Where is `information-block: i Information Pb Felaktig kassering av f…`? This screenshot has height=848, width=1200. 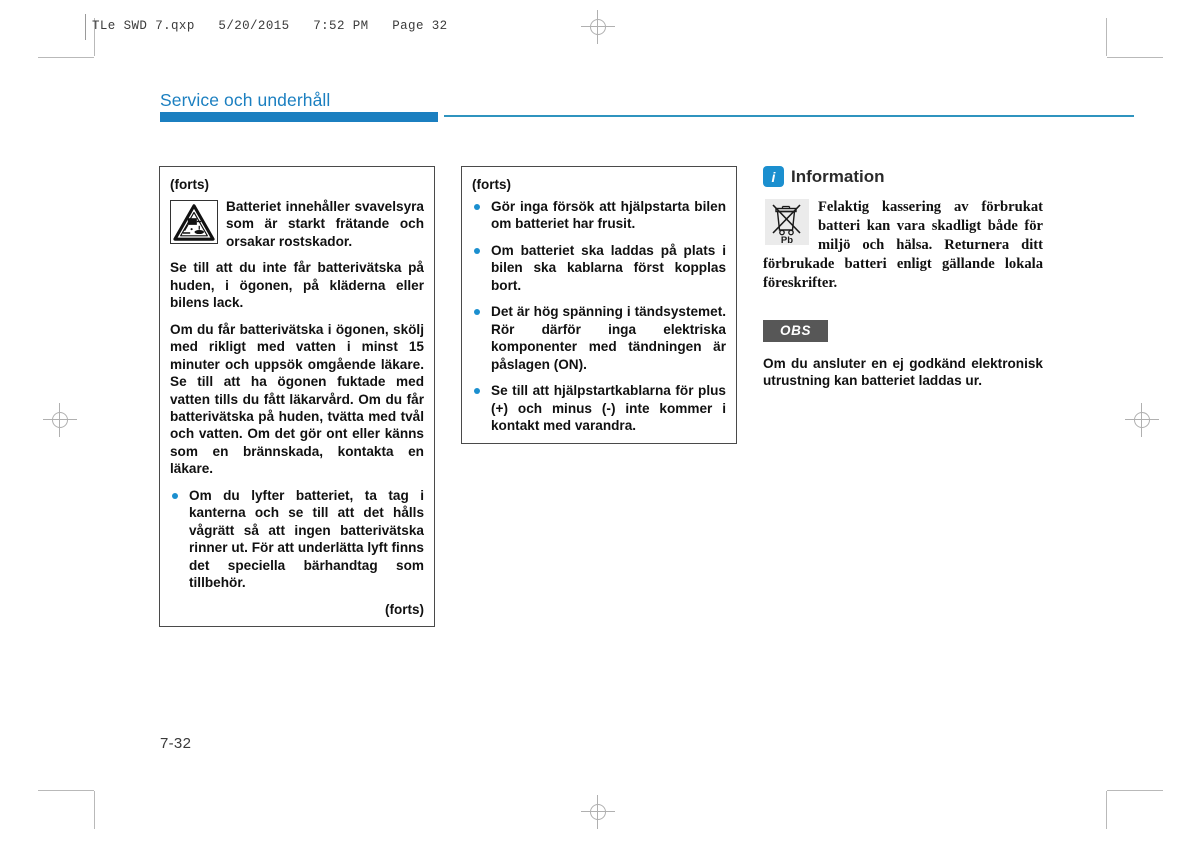
information-block: i Information Pb Felaktig kassering av f… is located at coordinates (903, 229).